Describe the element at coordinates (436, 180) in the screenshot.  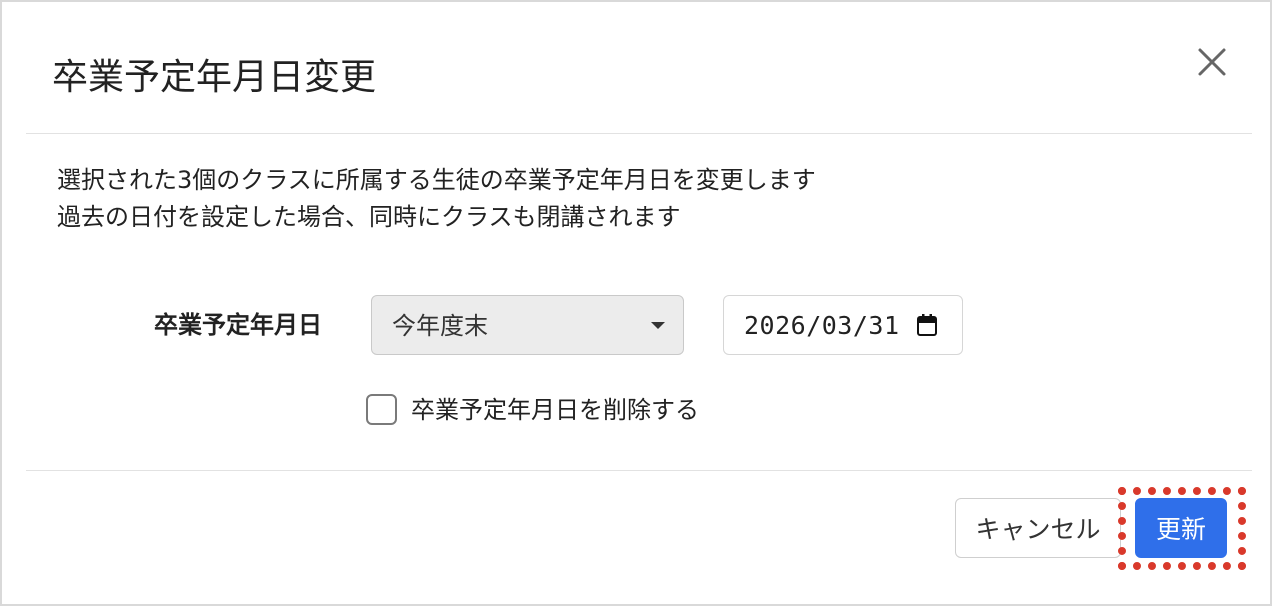
I see `description-line-1: 選択された3個のクラスに所属する生徒の卒業予定年月日を変更します` at that location.